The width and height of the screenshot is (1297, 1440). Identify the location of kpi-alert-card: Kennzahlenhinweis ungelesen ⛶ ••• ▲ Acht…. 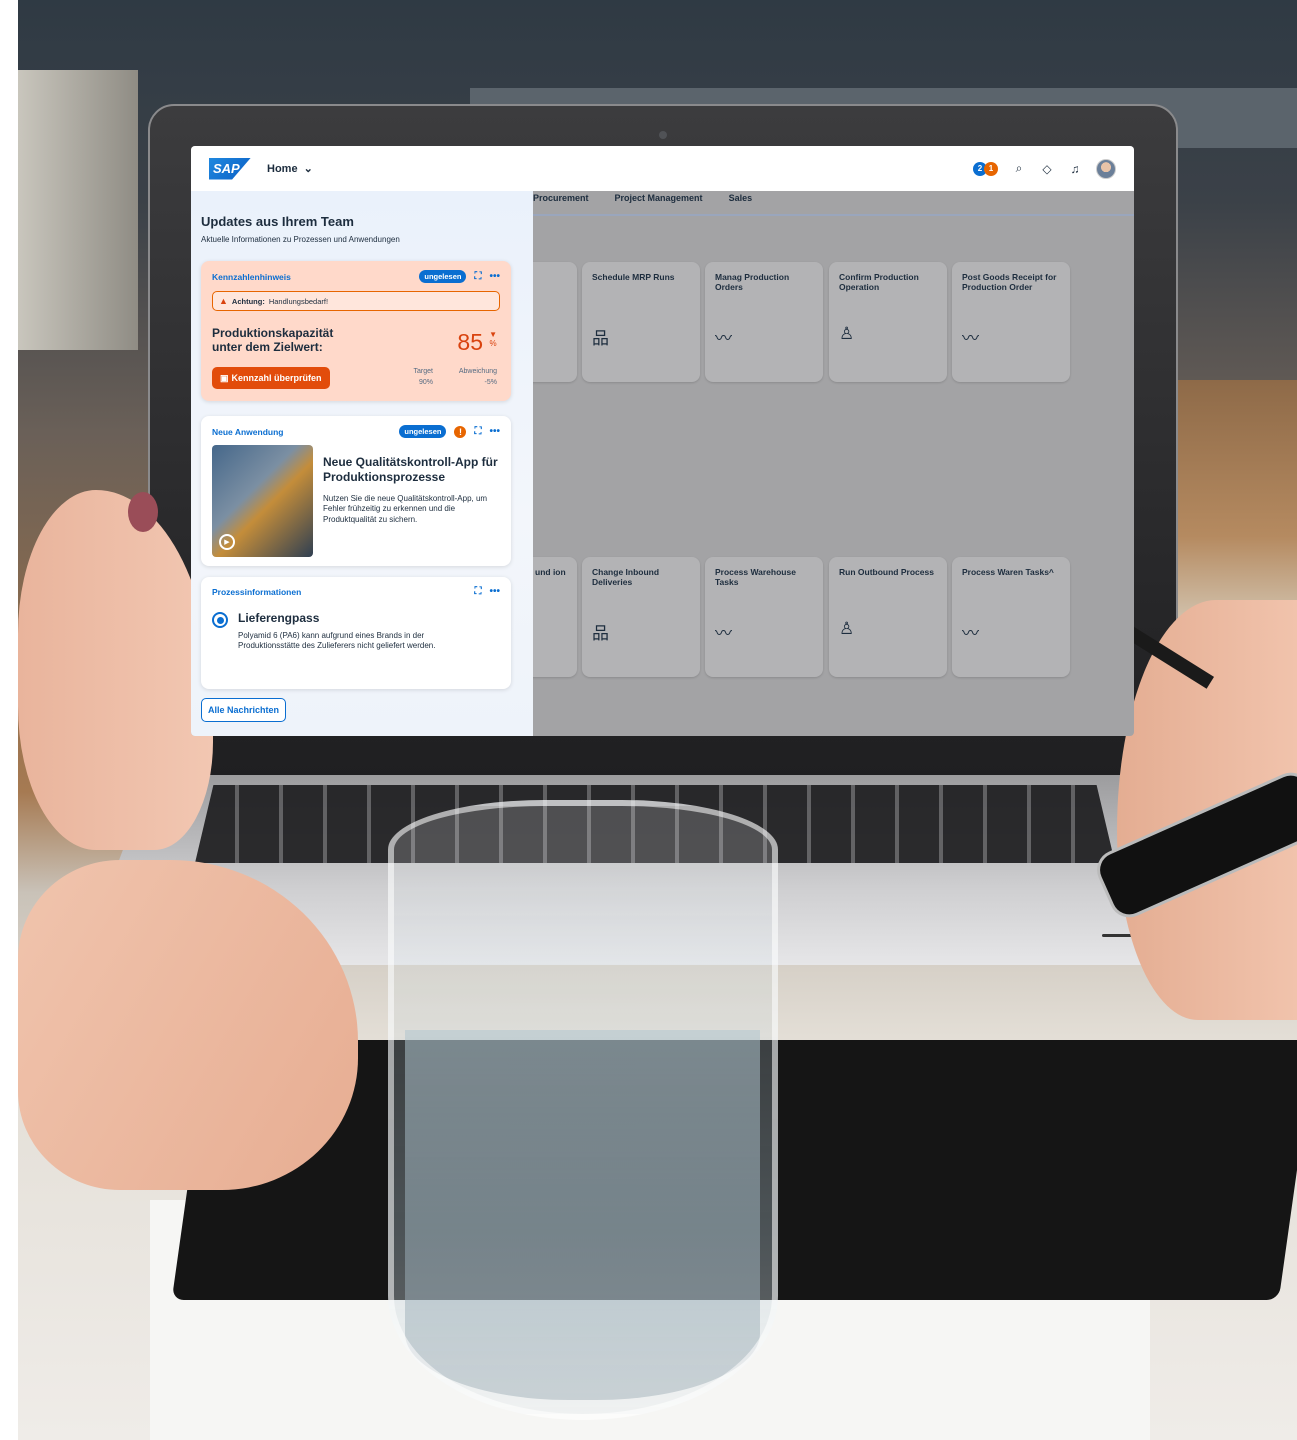
(356, 331).